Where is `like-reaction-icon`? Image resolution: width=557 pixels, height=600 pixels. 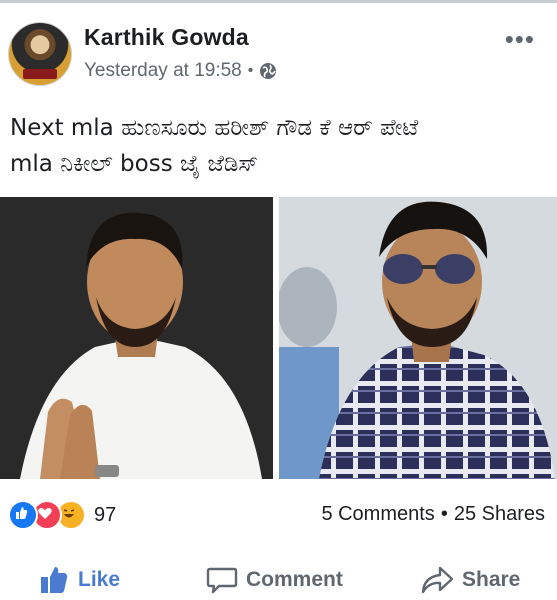
like-reaction-icon is located at coordinates (23, 515).